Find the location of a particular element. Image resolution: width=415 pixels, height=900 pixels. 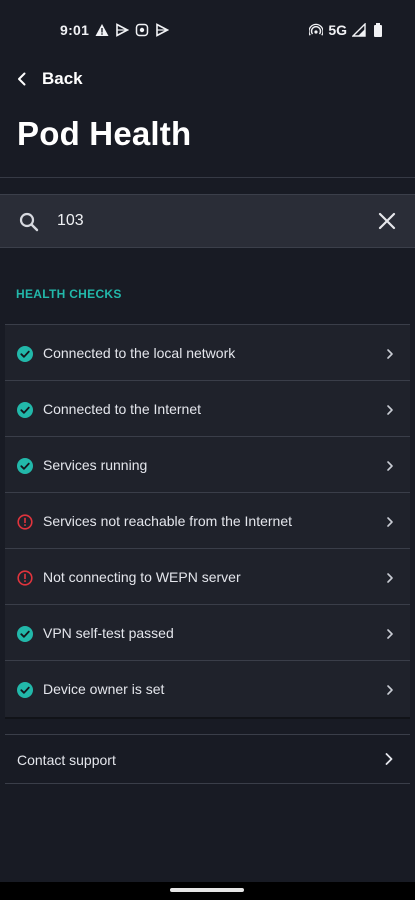

list-item: Not connecting to WEPN server is located at coordinates (207, 577).